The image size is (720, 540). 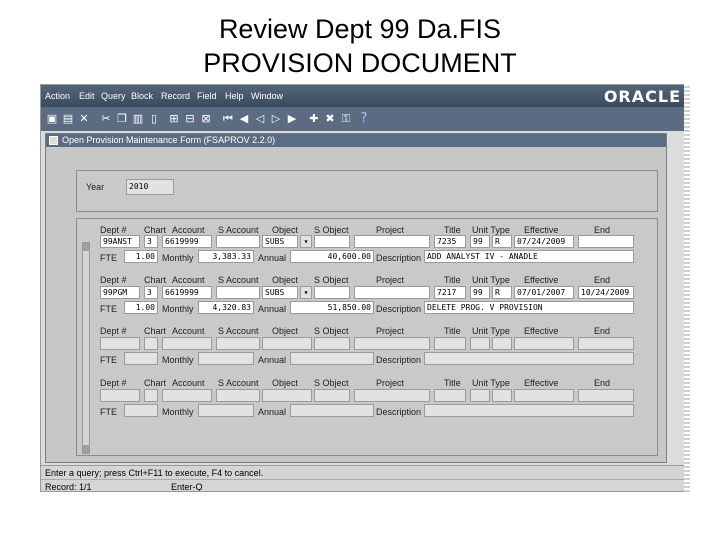 What do you see at coordinates (606, 241) in the screenshot?
I see `r1-end-field` at bounding box center [606, 241].